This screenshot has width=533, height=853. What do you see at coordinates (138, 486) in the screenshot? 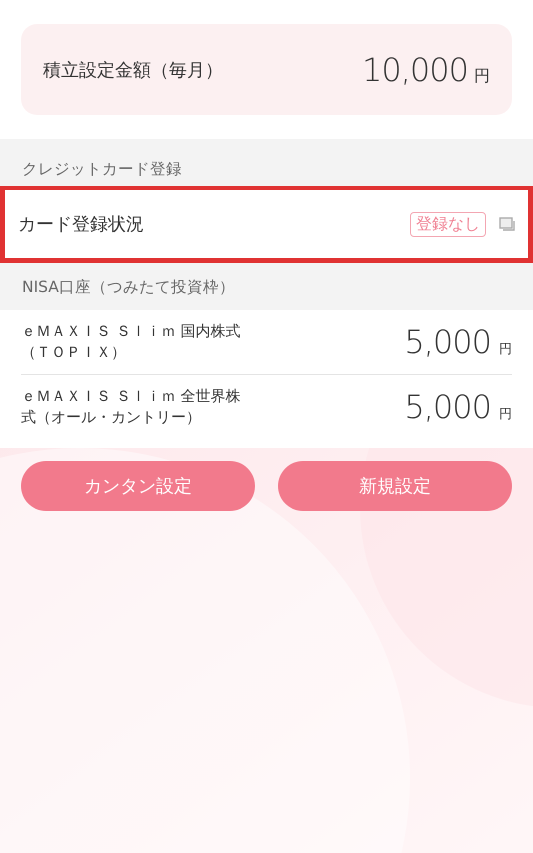
I see `action-button: カンタン設定` at bounding box center [138, 486].